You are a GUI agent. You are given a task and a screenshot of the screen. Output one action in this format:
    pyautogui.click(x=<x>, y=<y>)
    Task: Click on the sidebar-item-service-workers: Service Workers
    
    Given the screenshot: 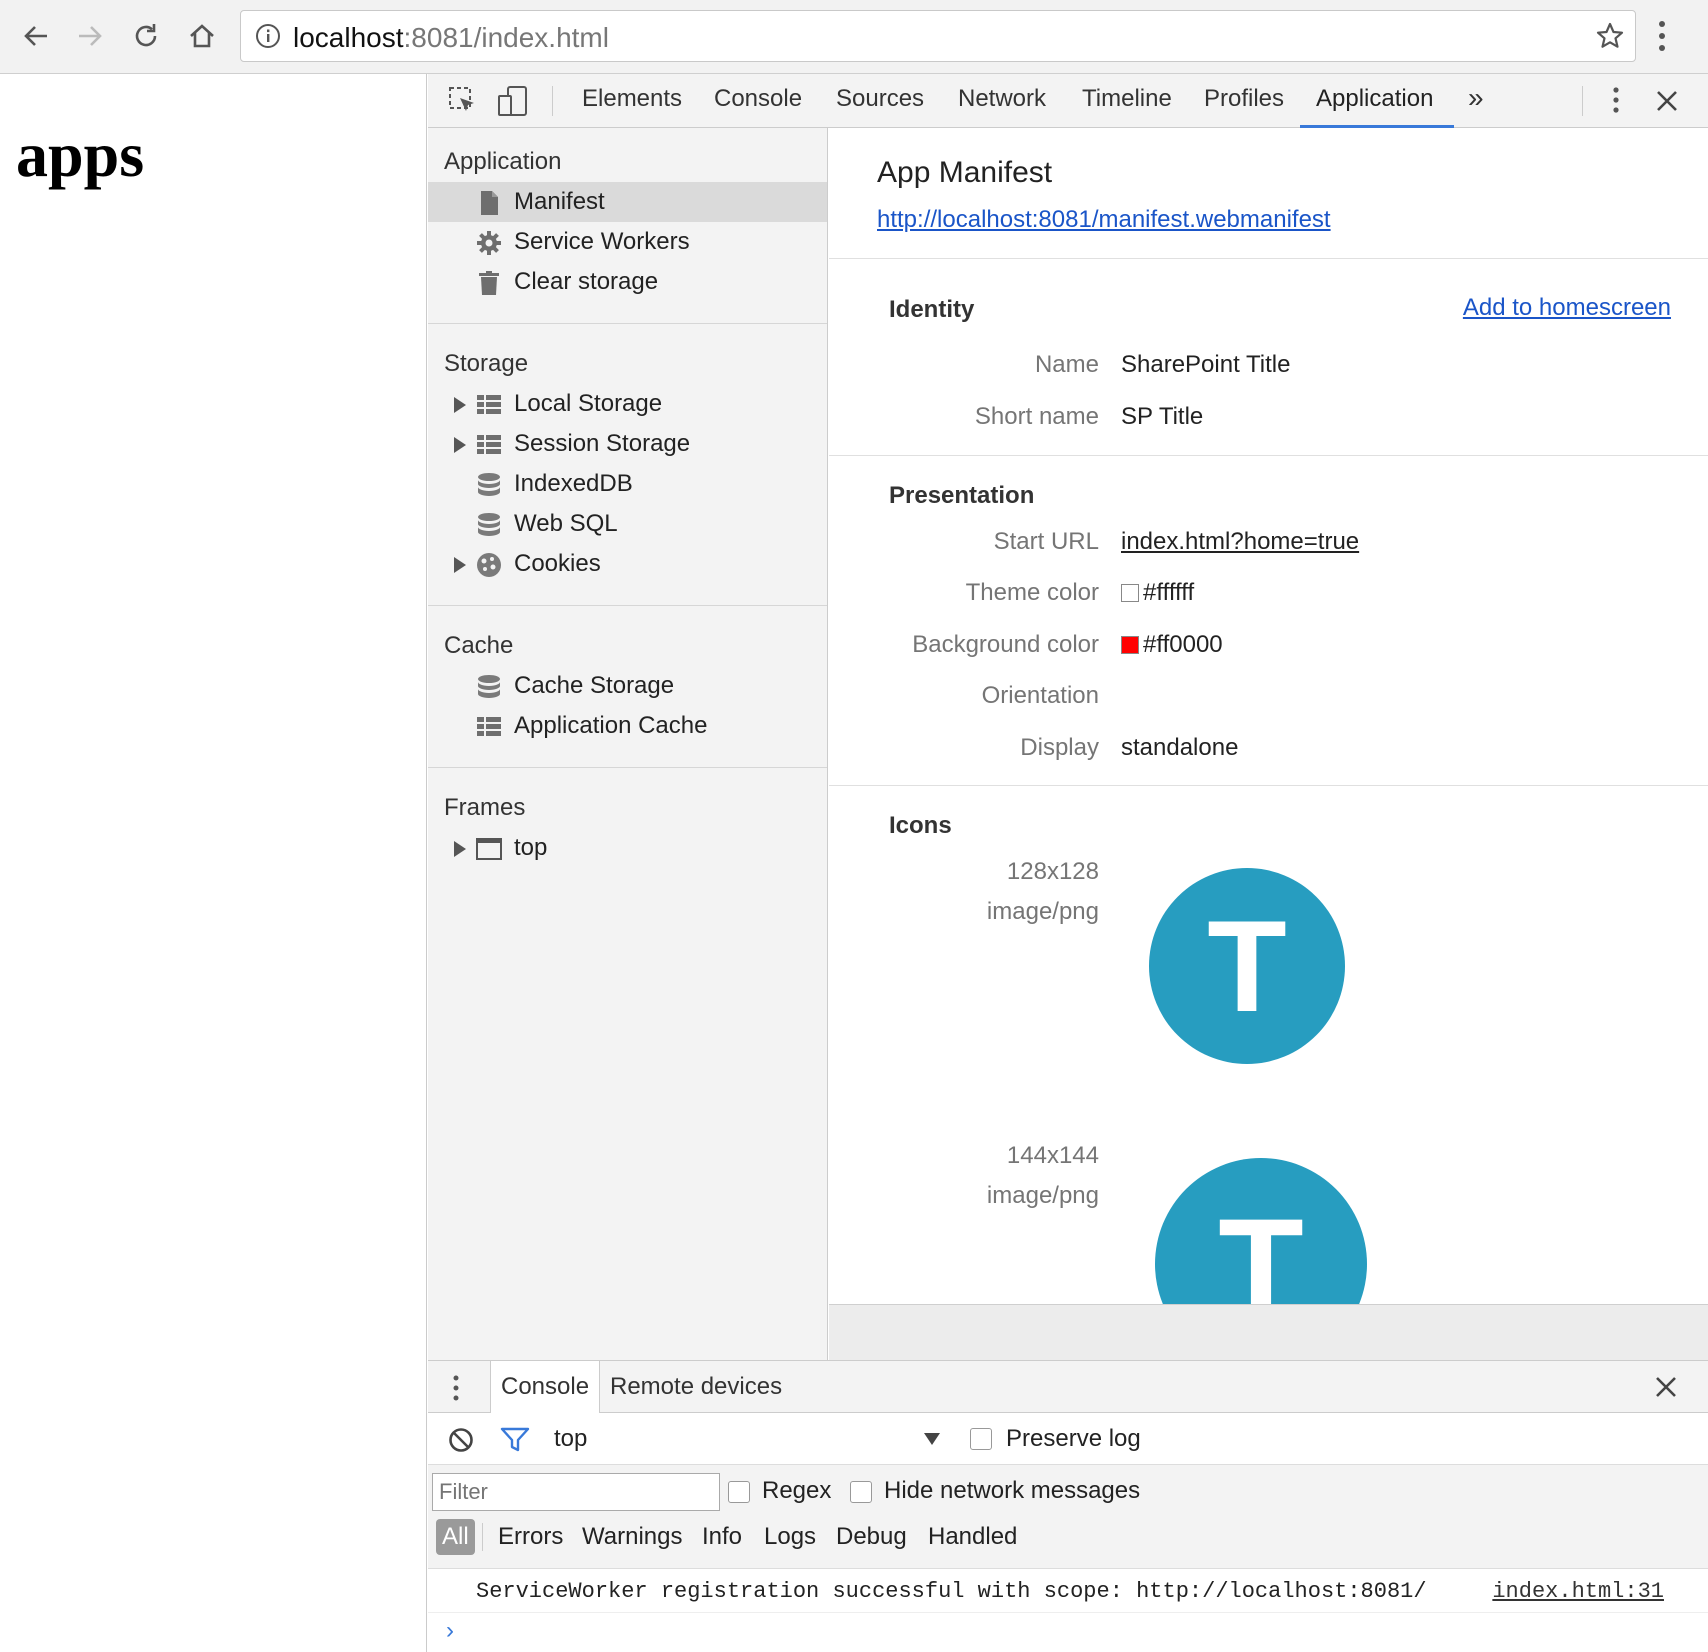 What is the action you would take?
    pyautogui.click(x=627, y=242)
    